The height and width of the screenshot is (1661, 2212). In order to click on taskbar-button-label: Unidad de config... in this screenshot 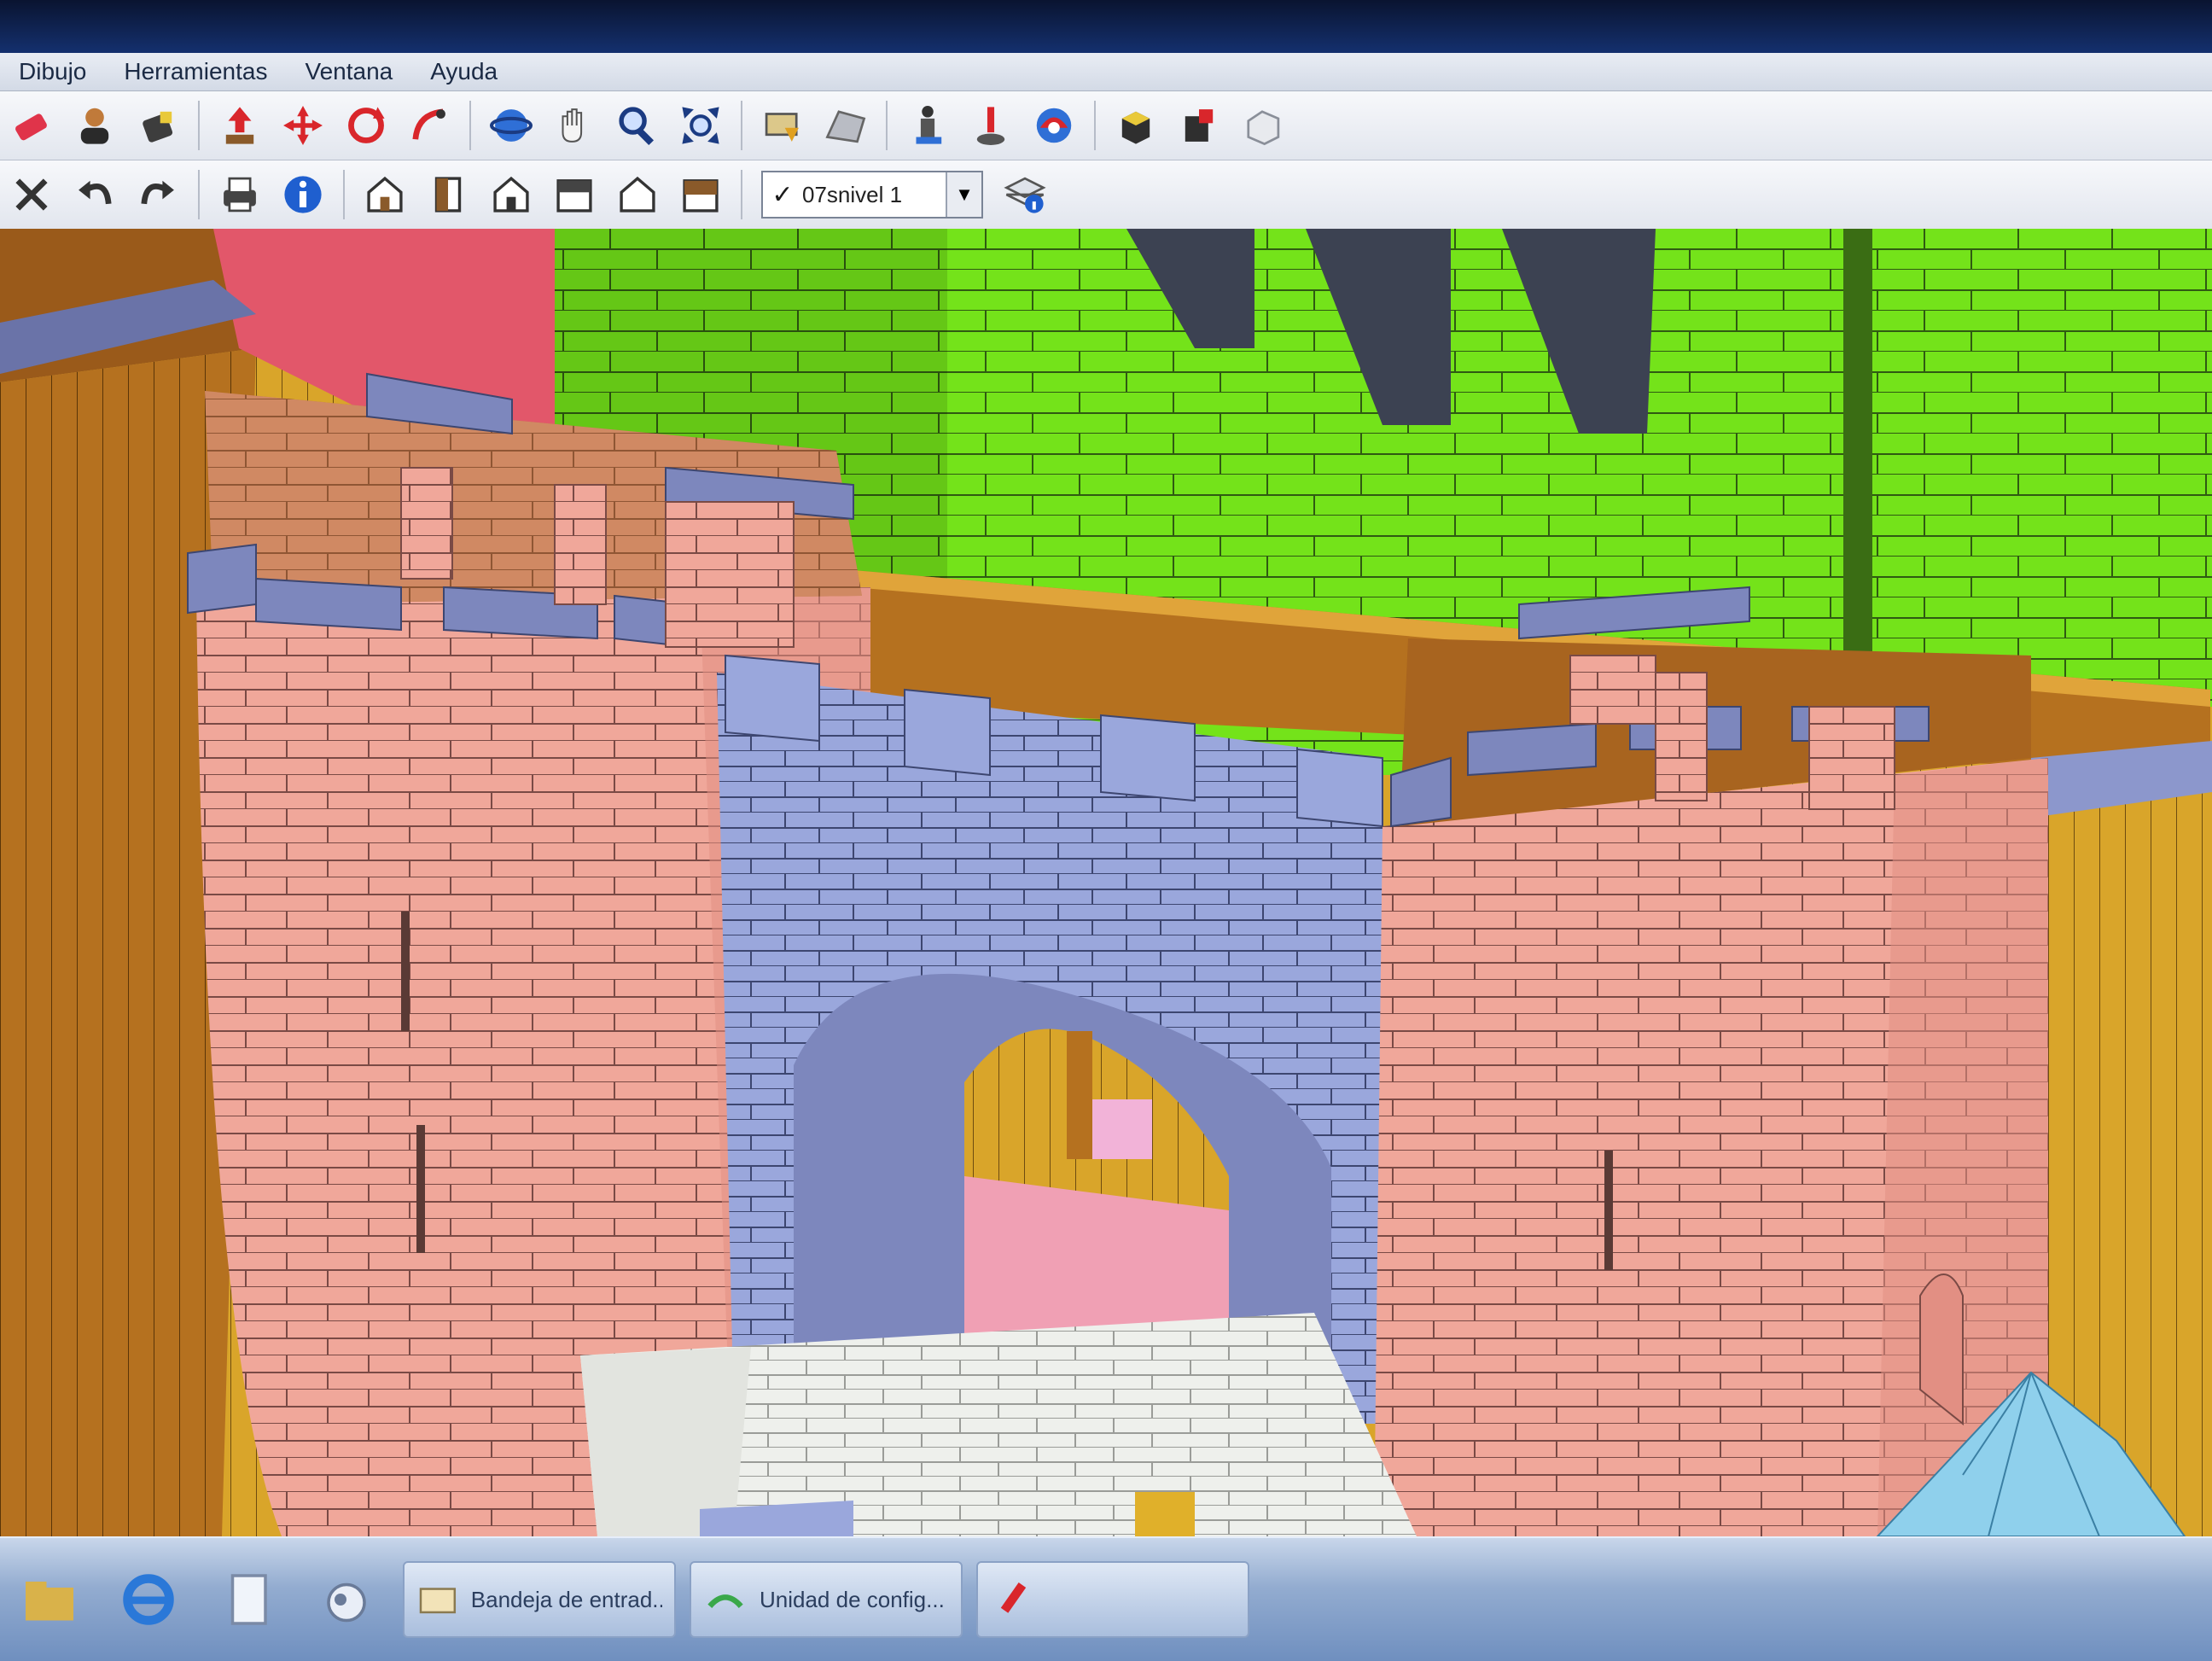, I will do `click(852, 1599)`.